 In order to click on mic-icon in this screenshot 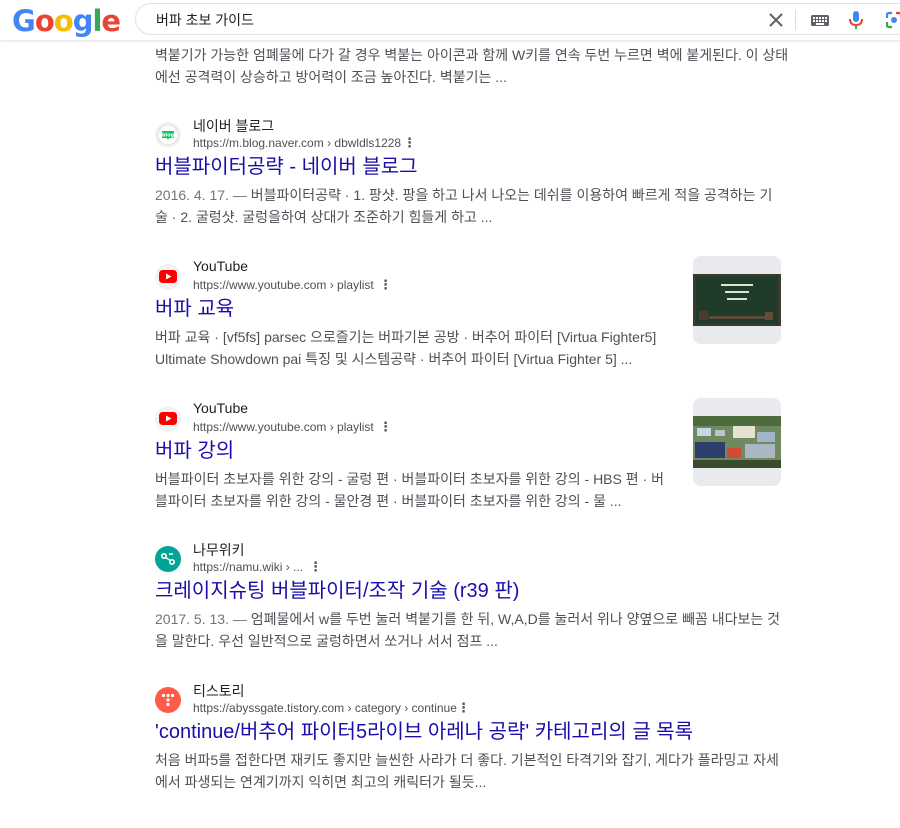, I will do `click(856, 20)`.